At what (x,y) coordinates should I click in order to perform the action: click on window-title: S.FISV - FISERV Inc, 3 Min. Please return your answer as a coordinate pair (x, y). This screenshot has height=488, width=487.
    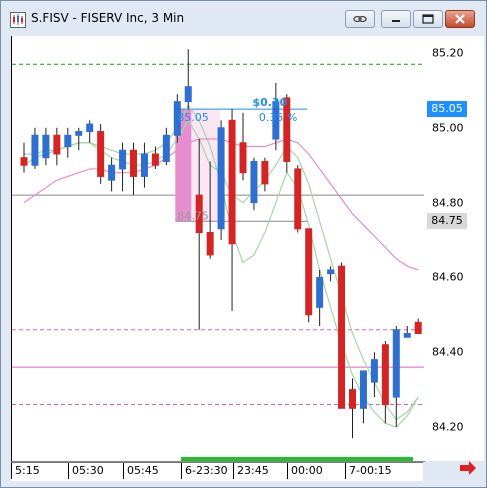
    Looking at the image, I should click on (108, 18).